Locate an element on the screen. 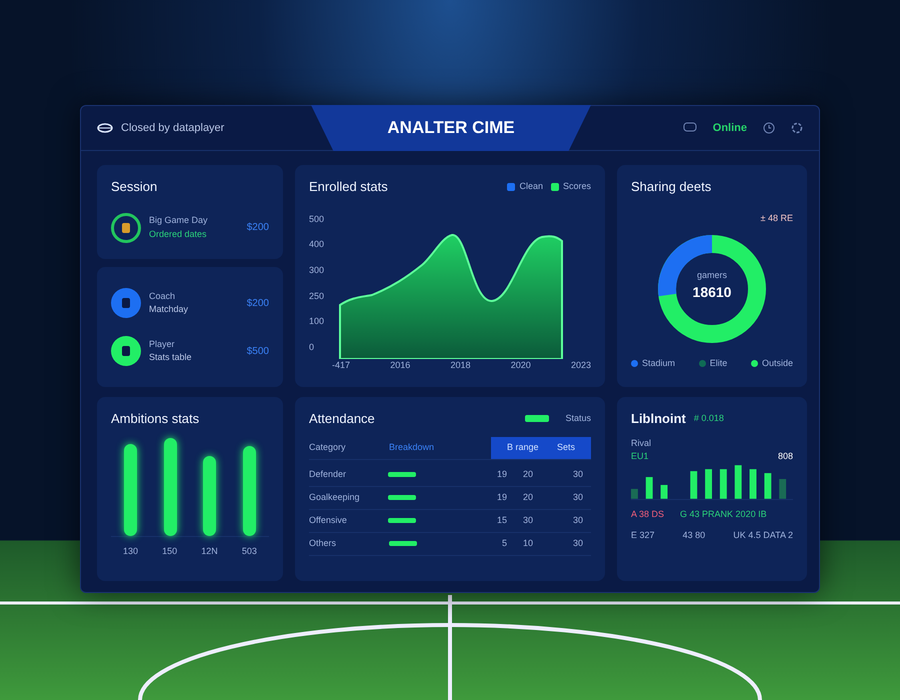  tag-label: # 0.018 is located at coordinates (709, 418).